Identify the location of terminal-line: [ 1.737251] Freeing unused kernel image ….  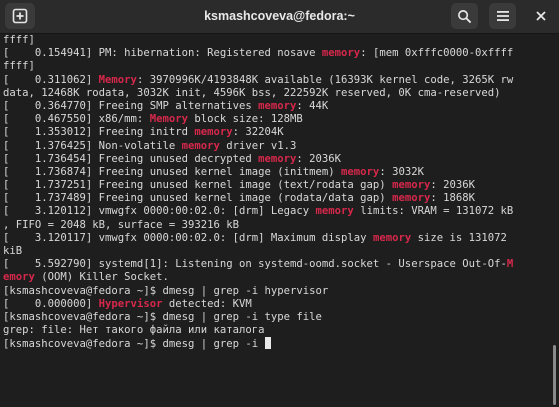
(277, 185).